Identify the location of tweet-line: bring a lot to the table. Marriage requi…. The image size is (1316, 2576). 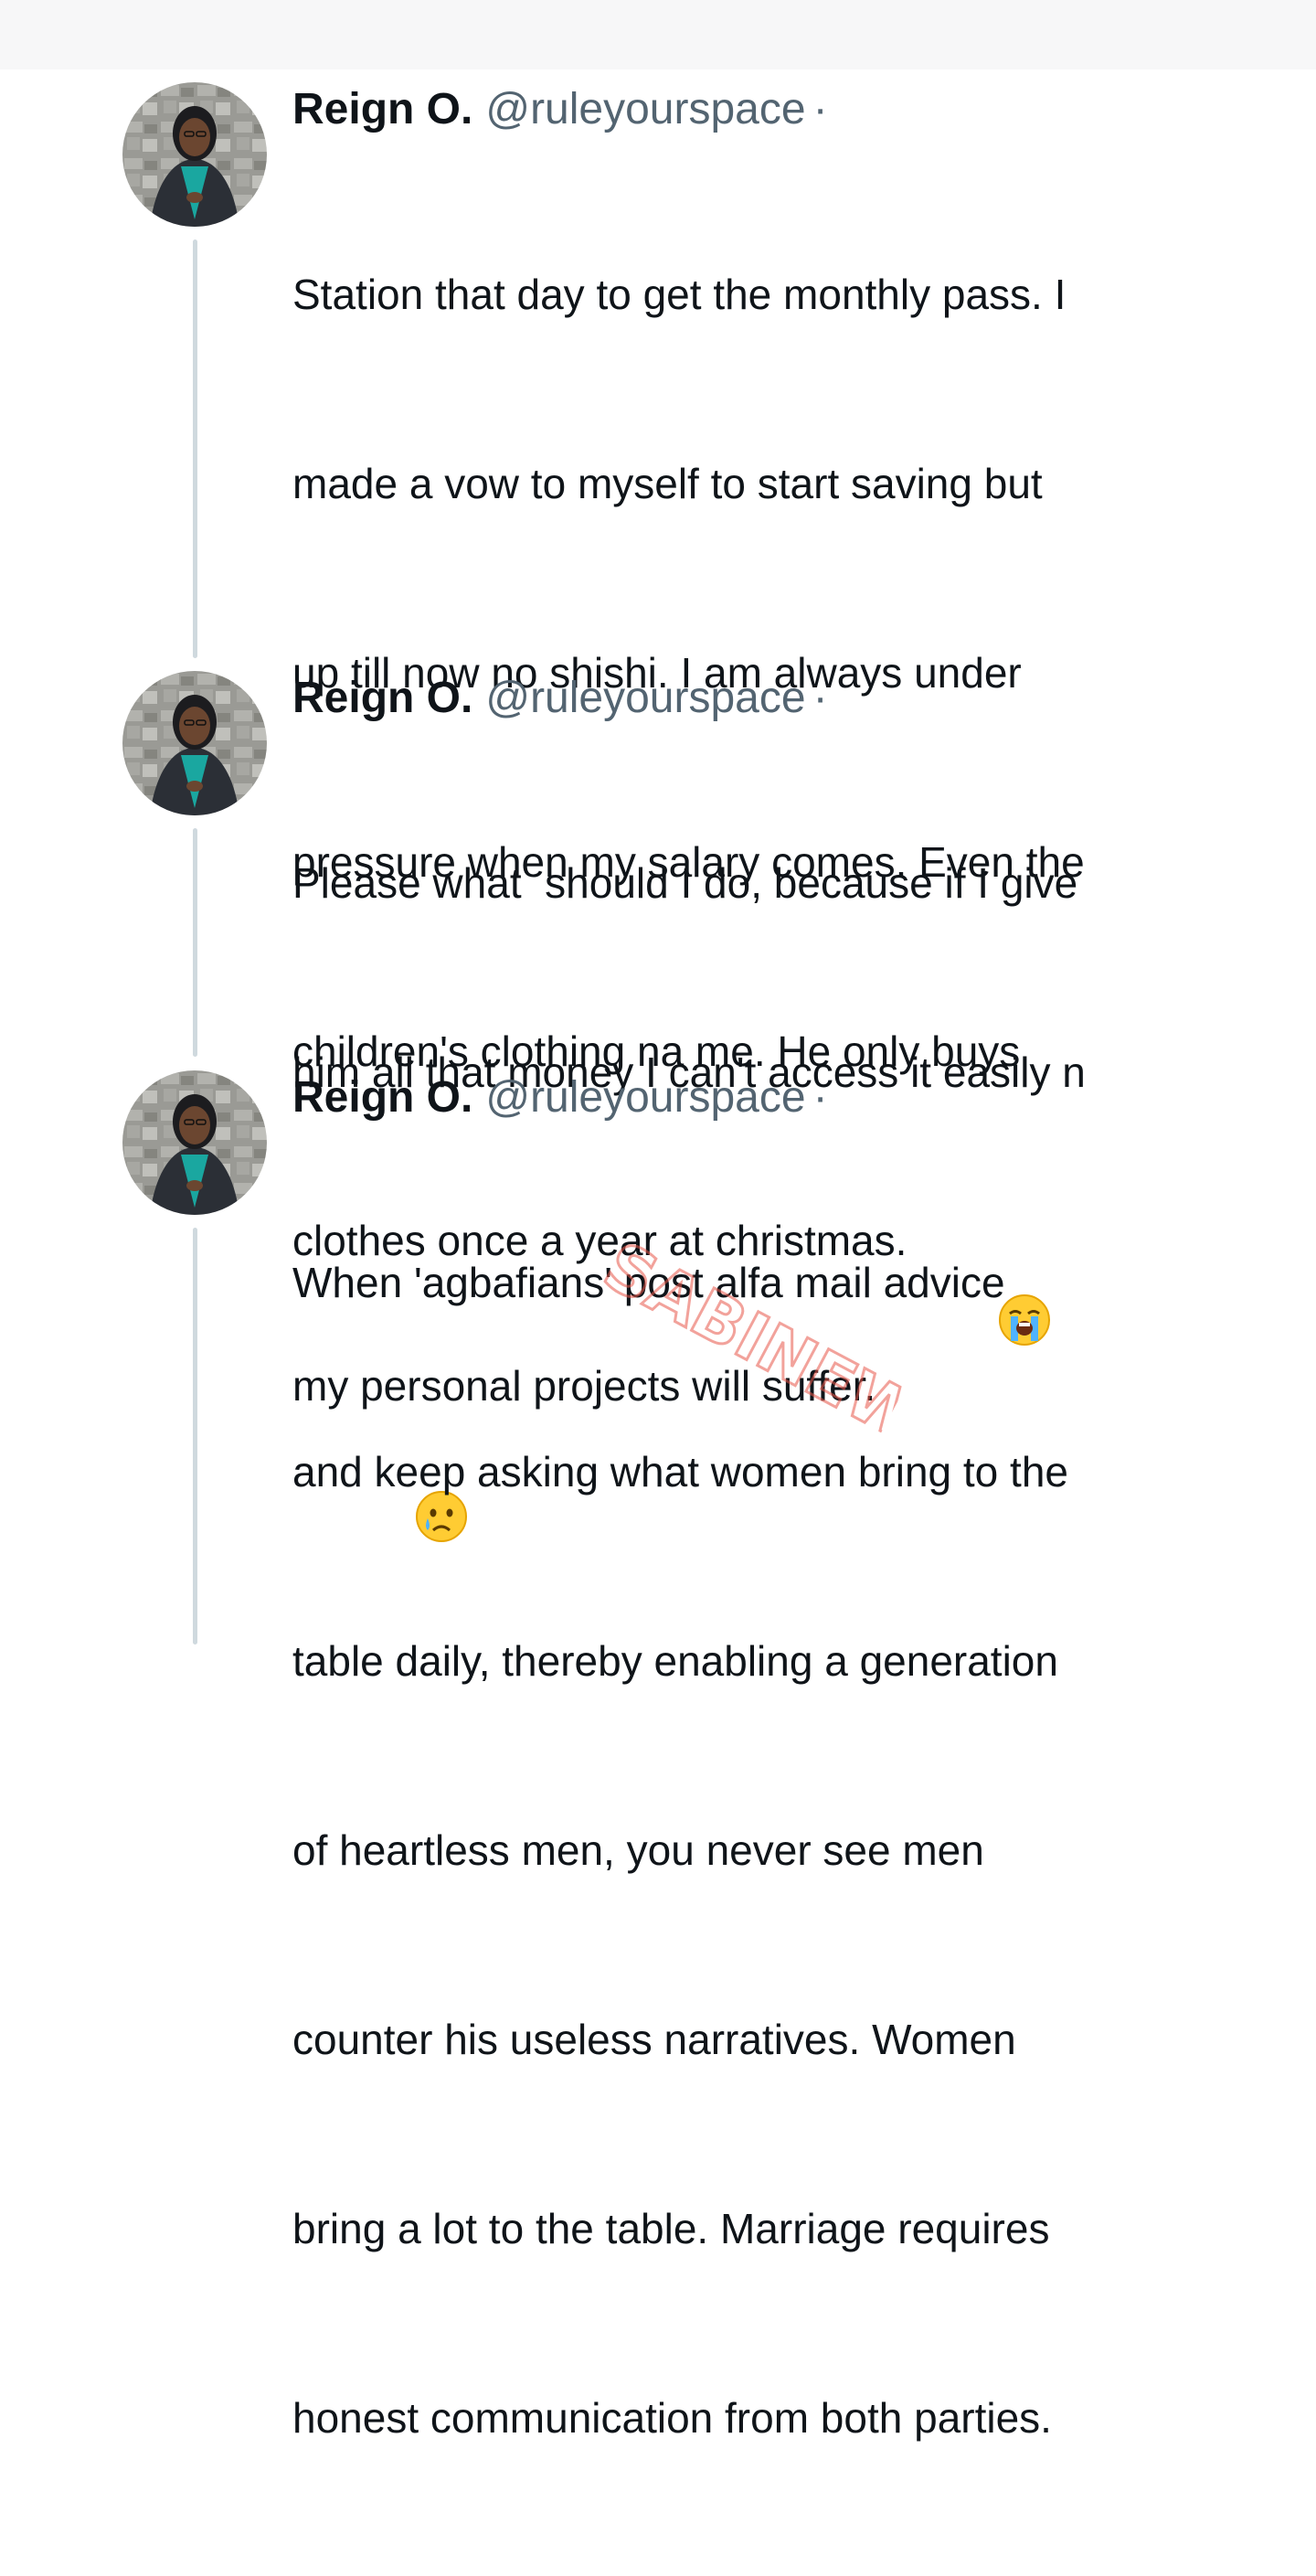
(671, 2228).